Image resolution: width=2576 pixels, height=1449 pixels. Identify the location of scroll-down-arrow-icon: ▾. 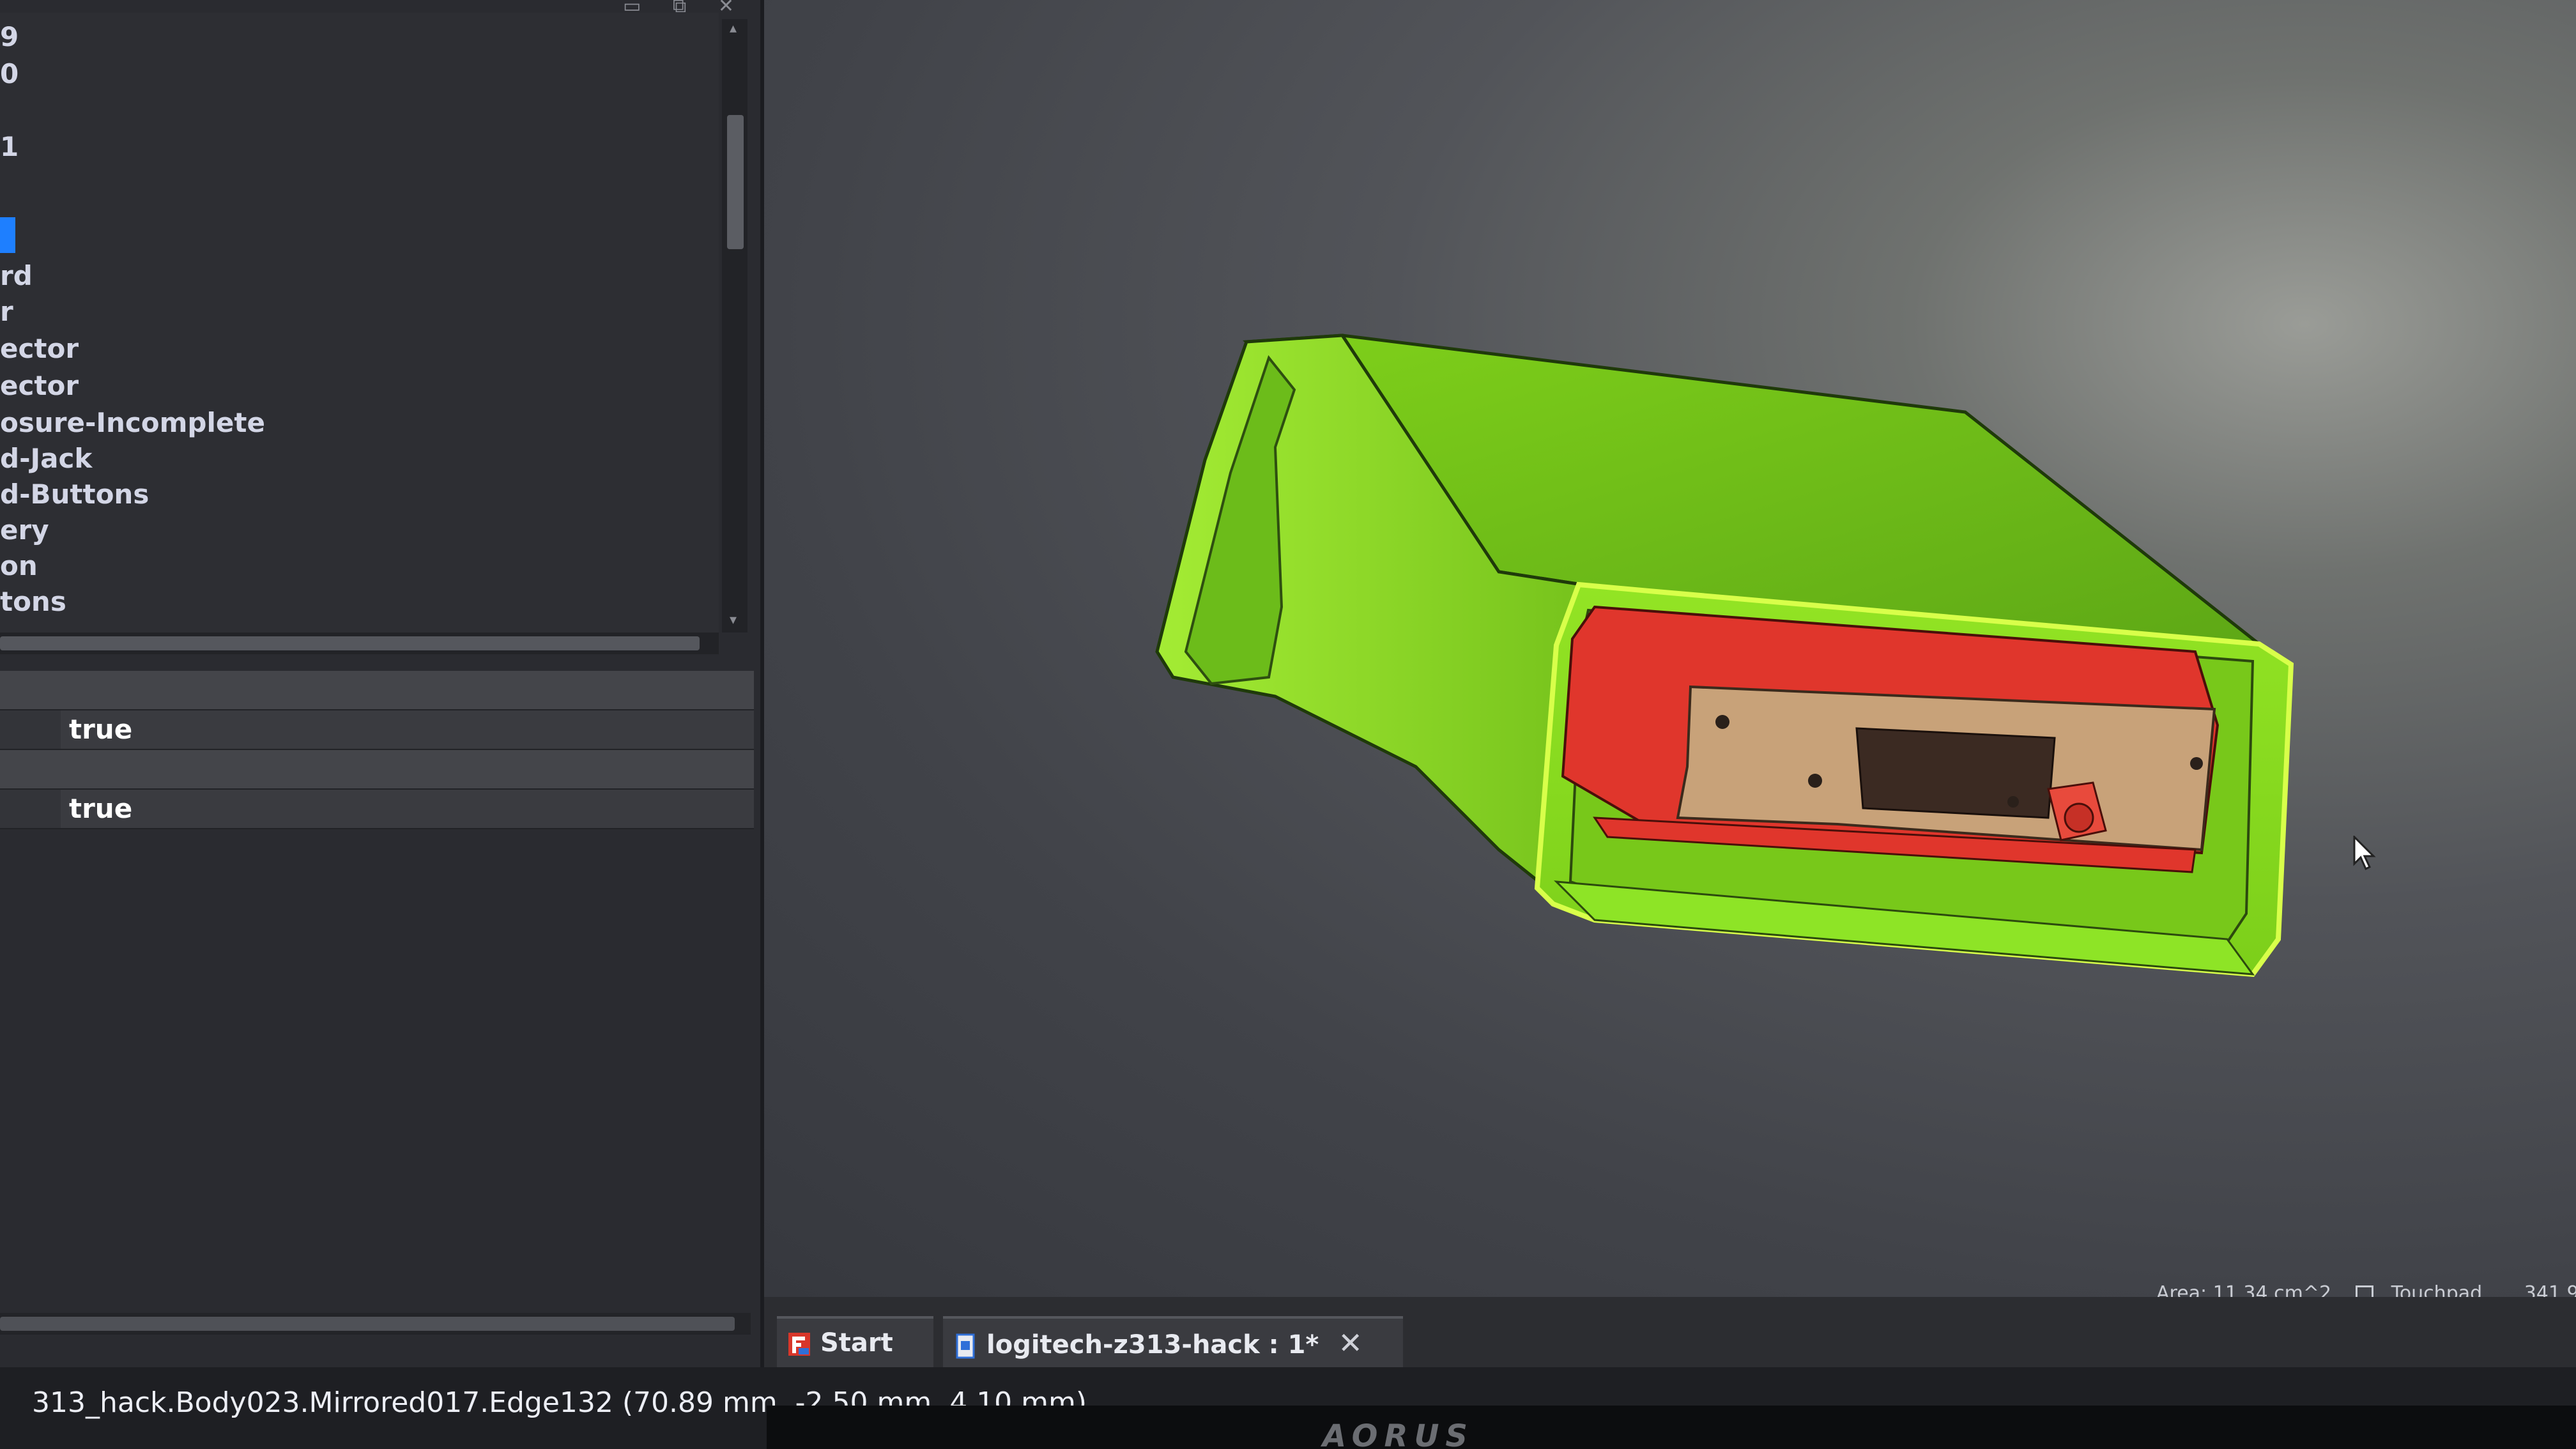
(733, 620).